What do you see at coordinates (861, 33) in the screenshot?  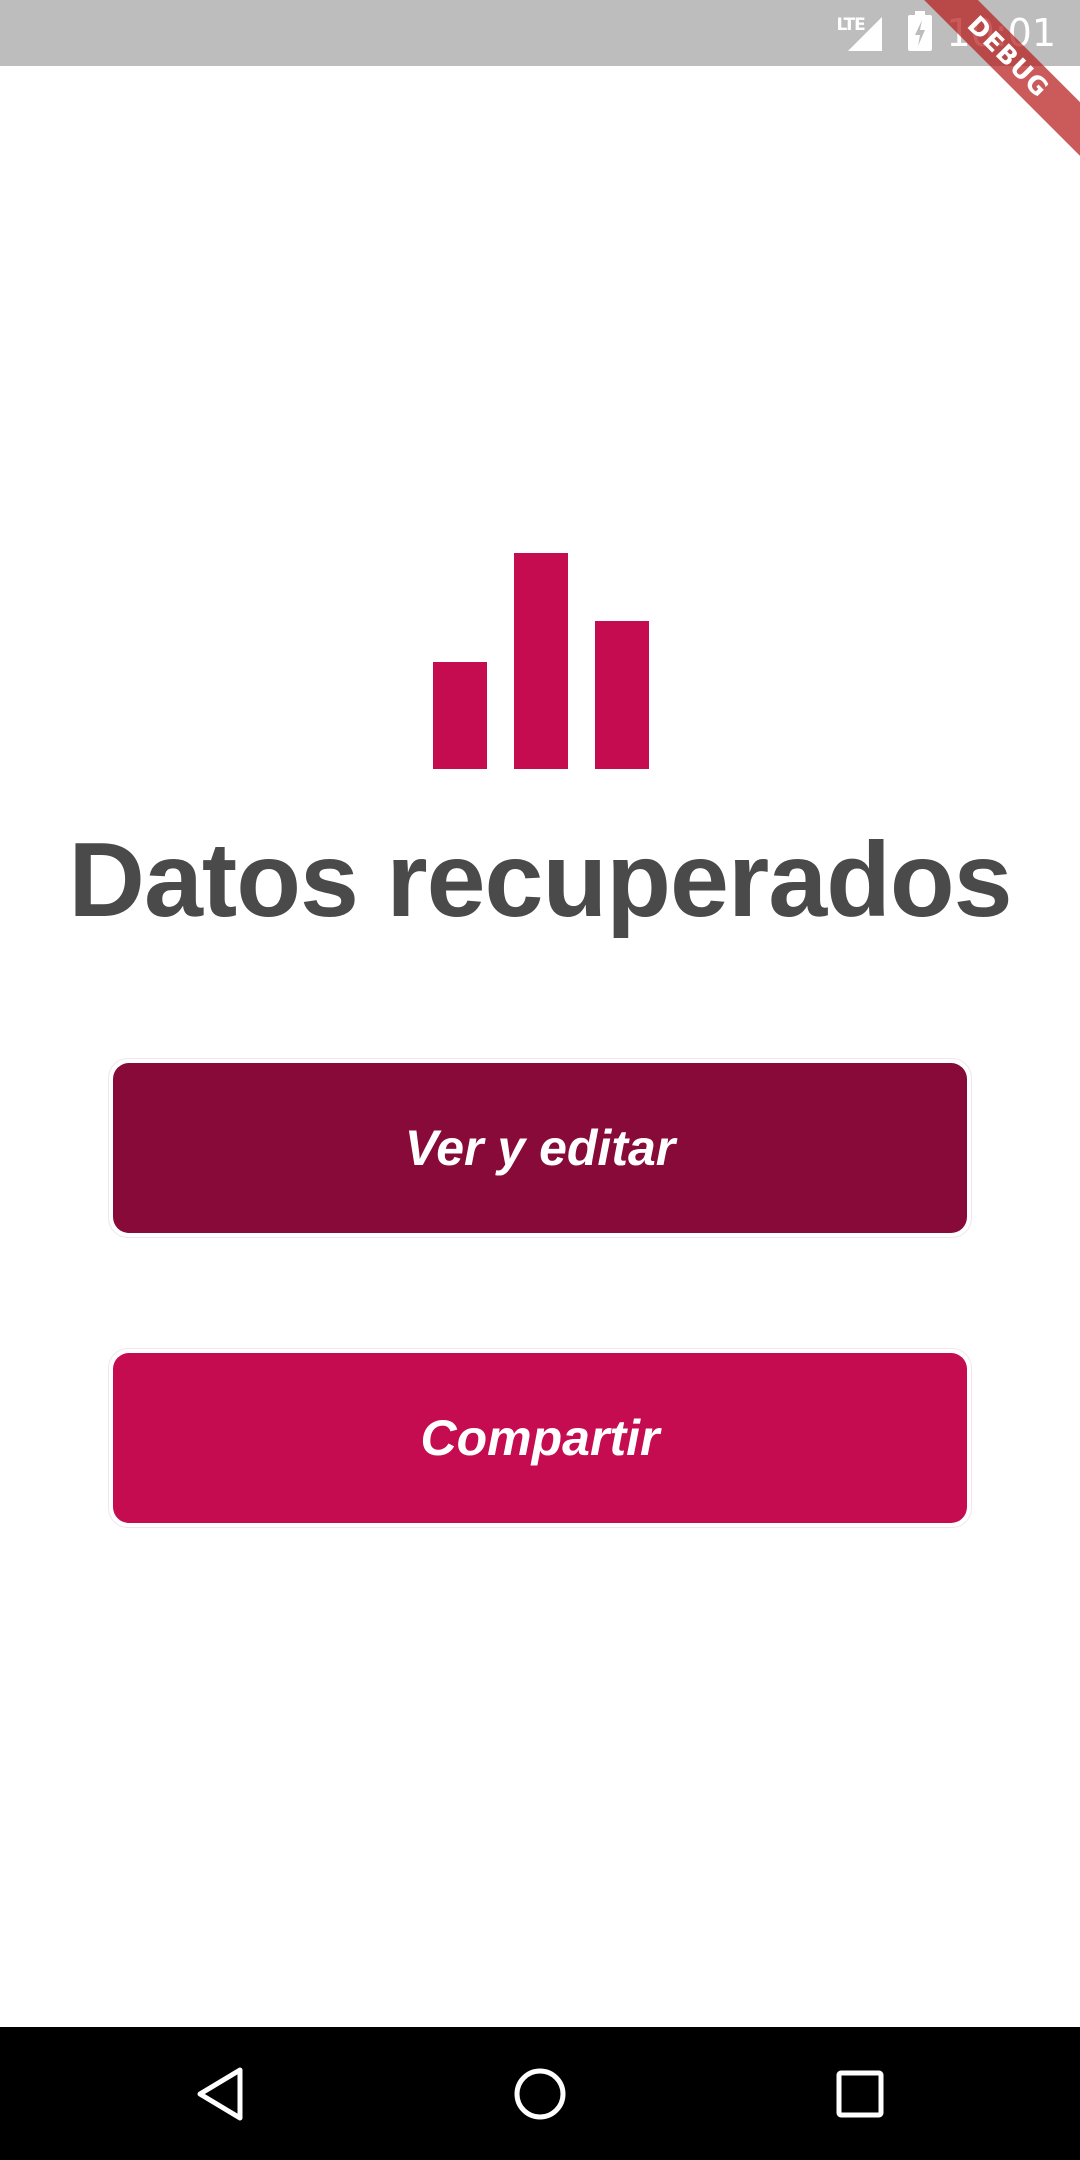 I see `signal-icon: LTE` at bounding box center [861, 33].